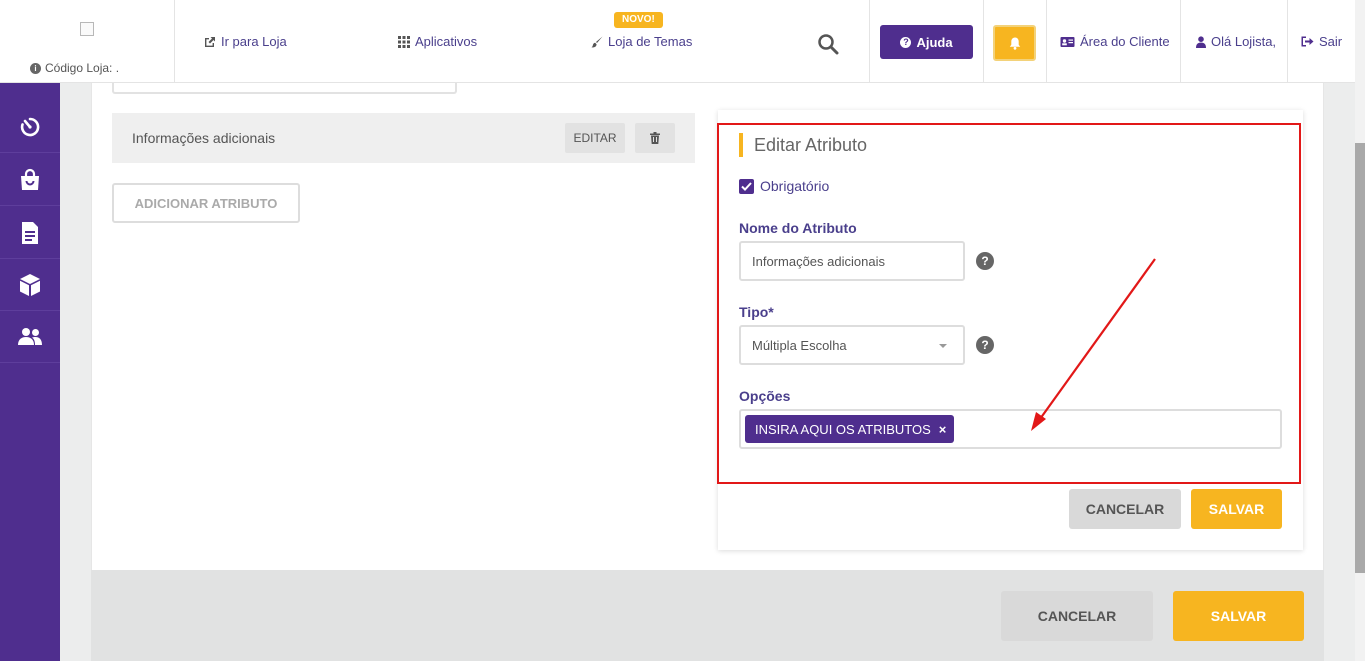 This screenshot has width=1365, height=661. Describe the element at coordinates (799, 345) in the screenshot. I see `type-selected-value: Múltipla Escolha` at that location.